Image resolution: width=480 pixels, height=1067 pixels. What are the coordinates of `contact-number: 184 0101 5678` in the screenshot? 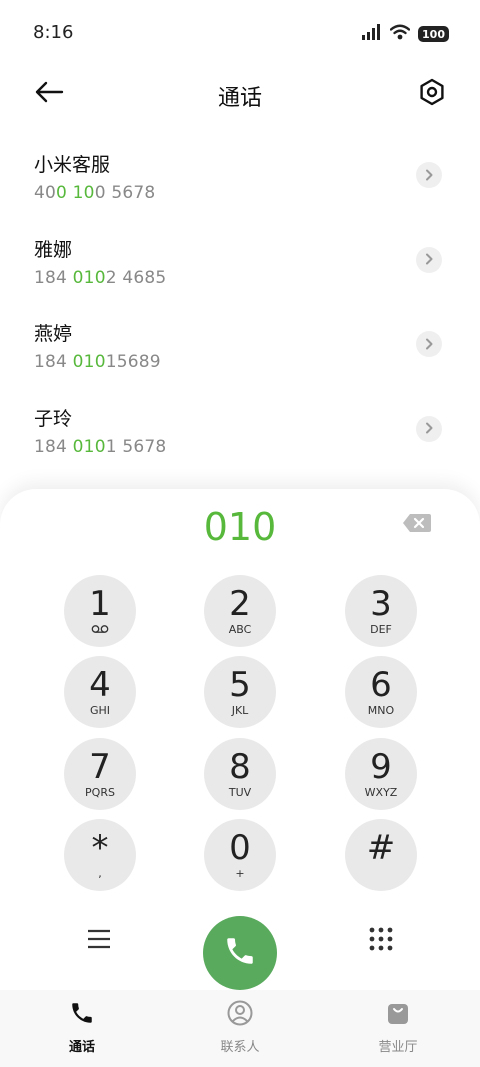 It's located at (100, 446).